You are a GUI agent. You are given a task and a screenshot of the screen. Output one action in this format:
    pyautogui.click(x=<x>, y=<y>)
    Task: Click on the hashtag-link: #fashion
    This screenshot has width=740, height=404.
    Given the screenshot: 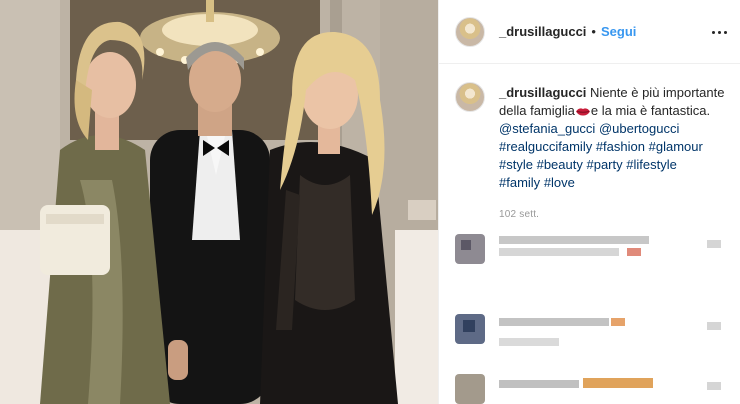 What is the action you would take?
    pyautogui.click(x=620, y=146)
    